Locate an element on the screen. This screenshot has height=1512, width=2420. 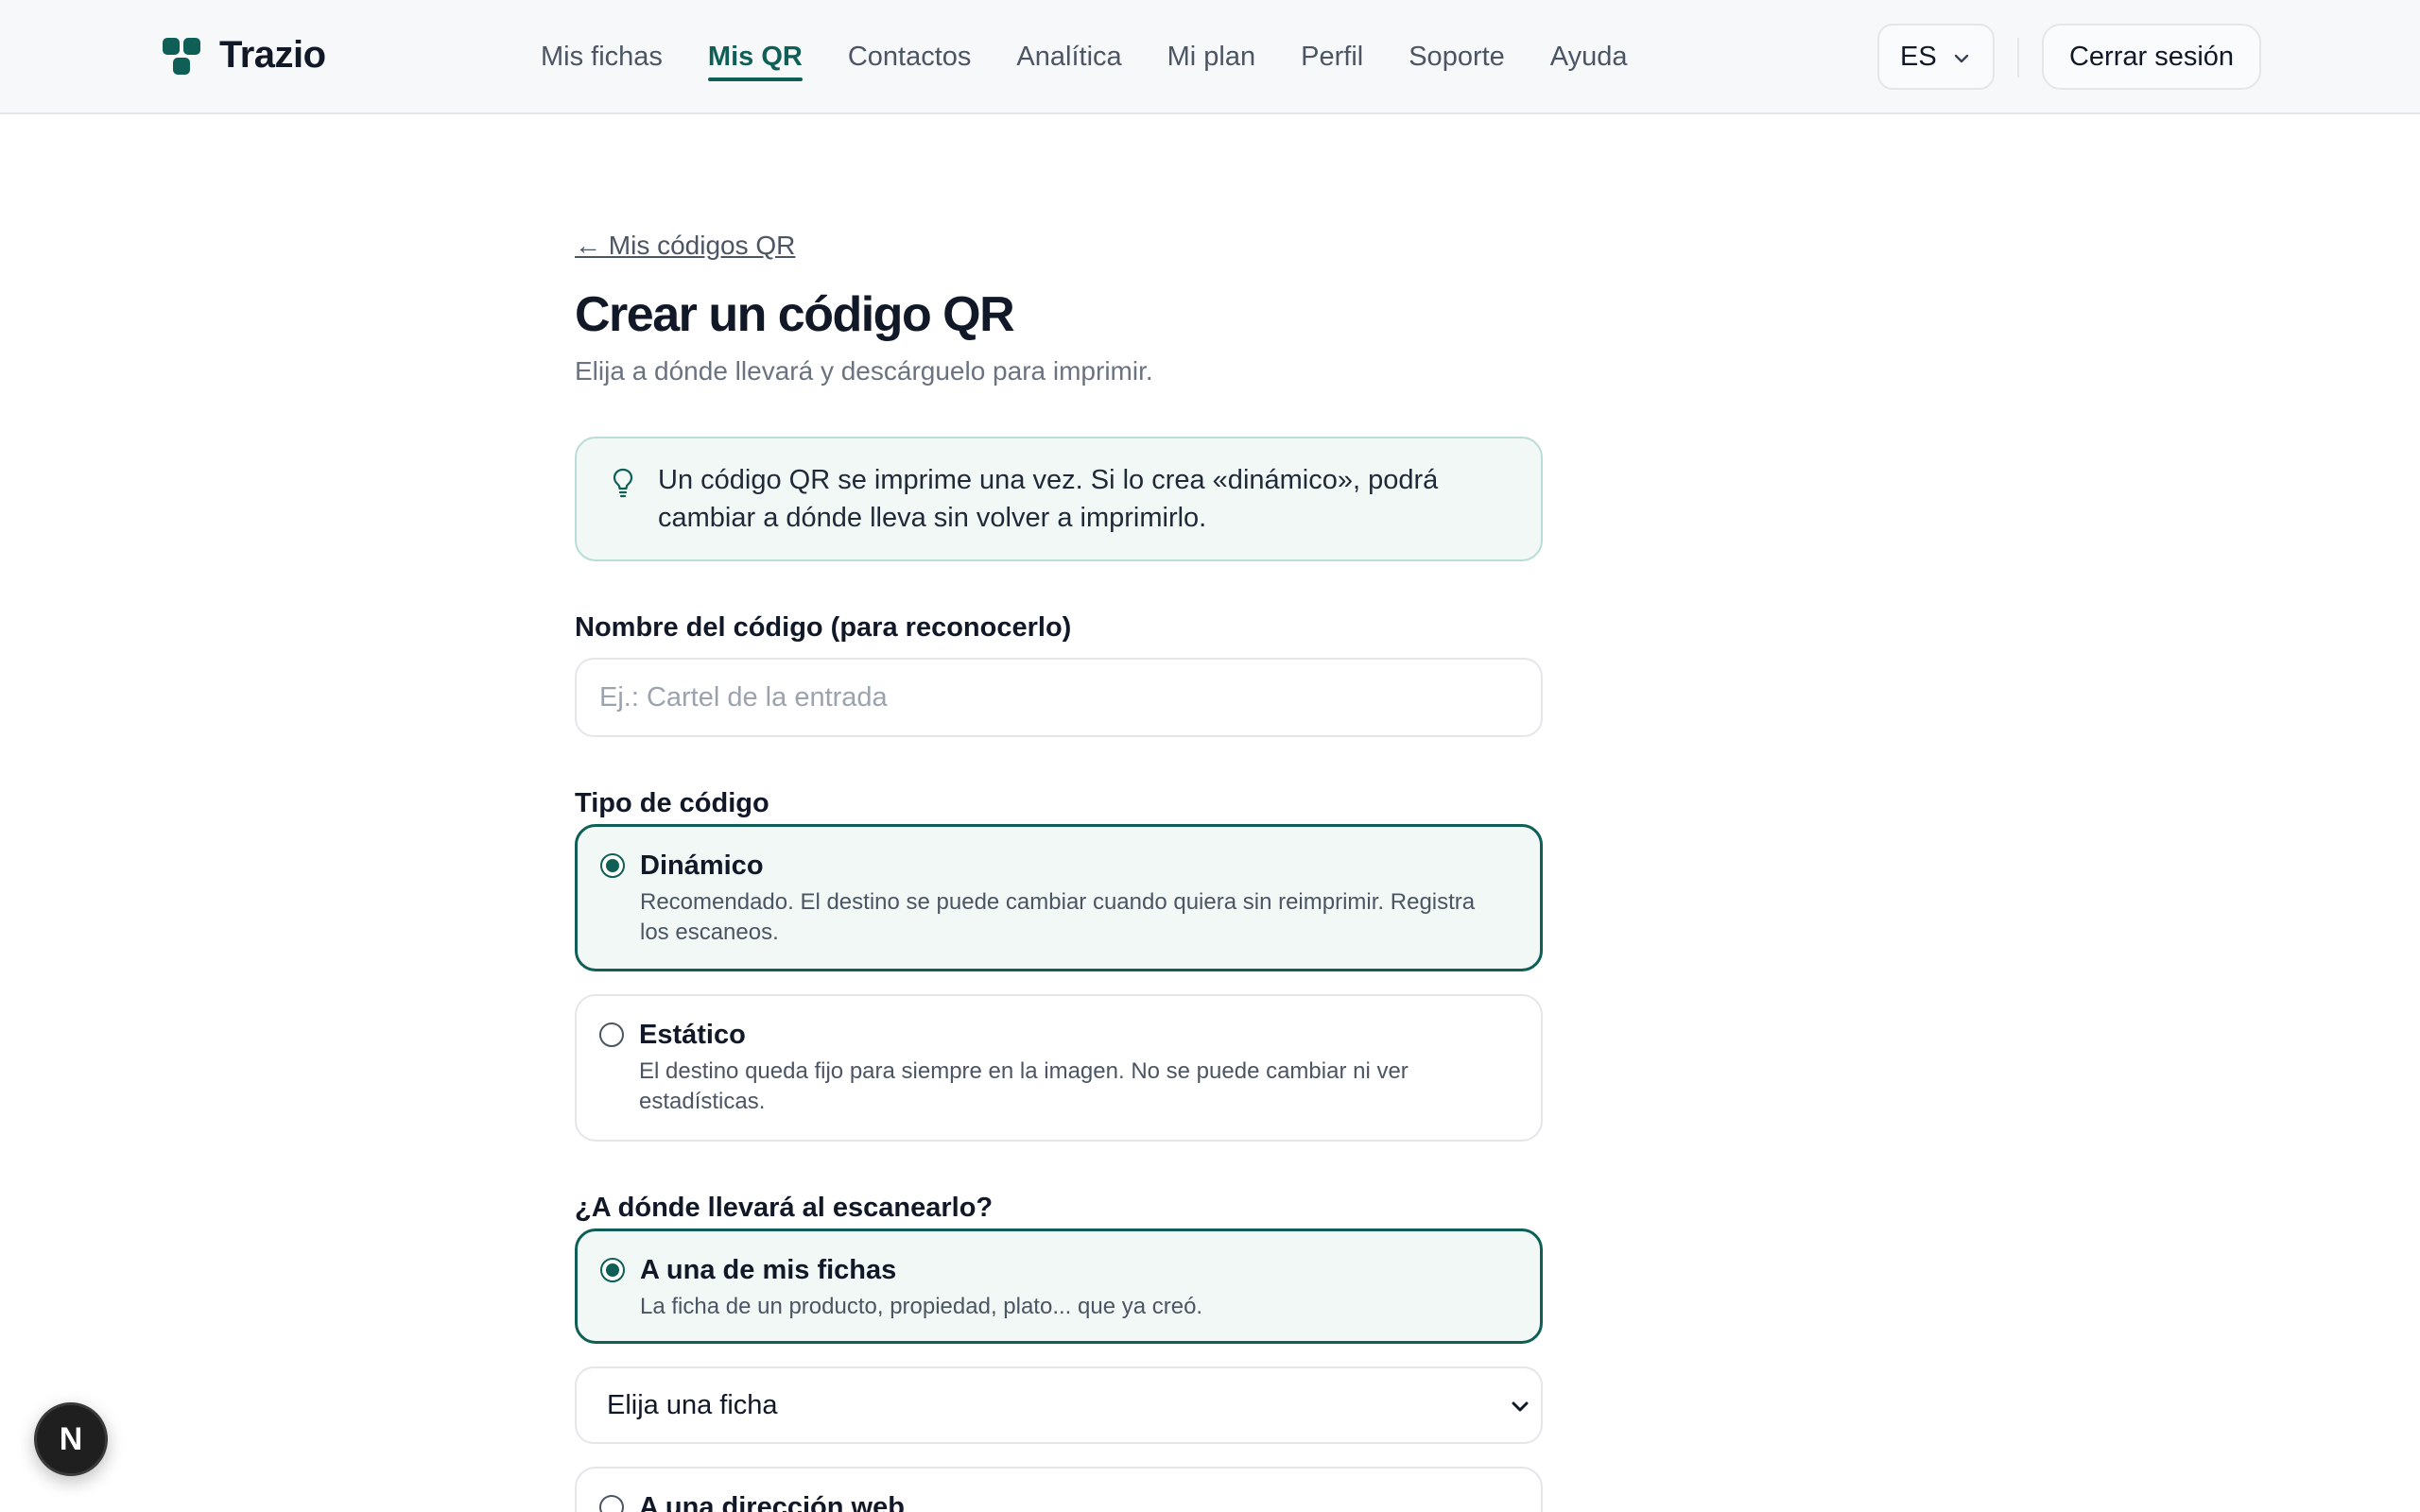
nav-perfil: Perfil is located at coordinates (1332, 57).